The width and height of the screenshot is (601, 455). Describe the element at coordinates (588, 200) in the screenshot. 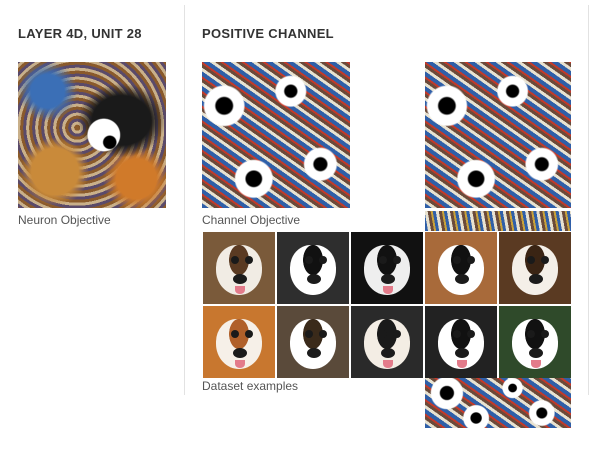

I see `right-border` at that location.